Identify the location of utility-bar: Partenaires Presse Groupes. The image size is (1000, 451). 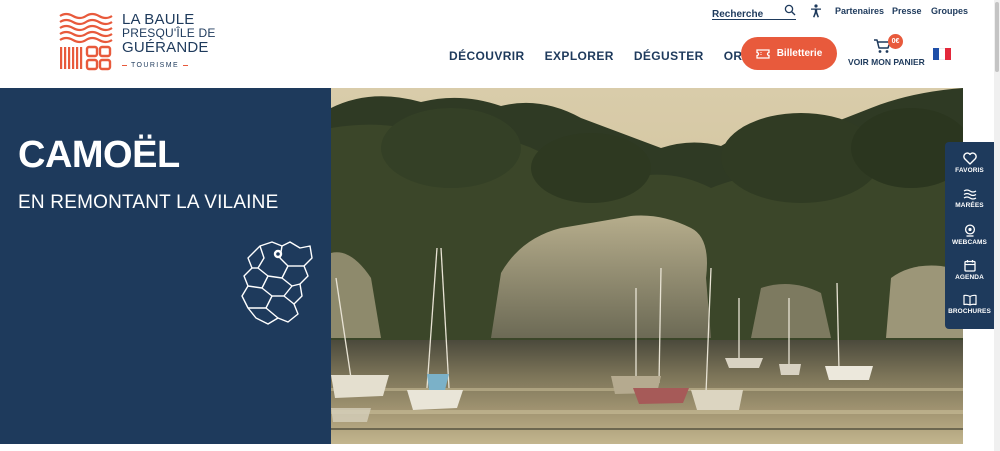
(842, 13).